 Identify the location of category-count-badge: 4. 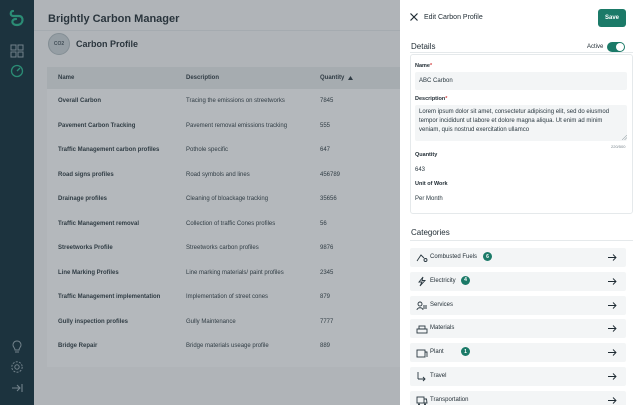
(465, 280).